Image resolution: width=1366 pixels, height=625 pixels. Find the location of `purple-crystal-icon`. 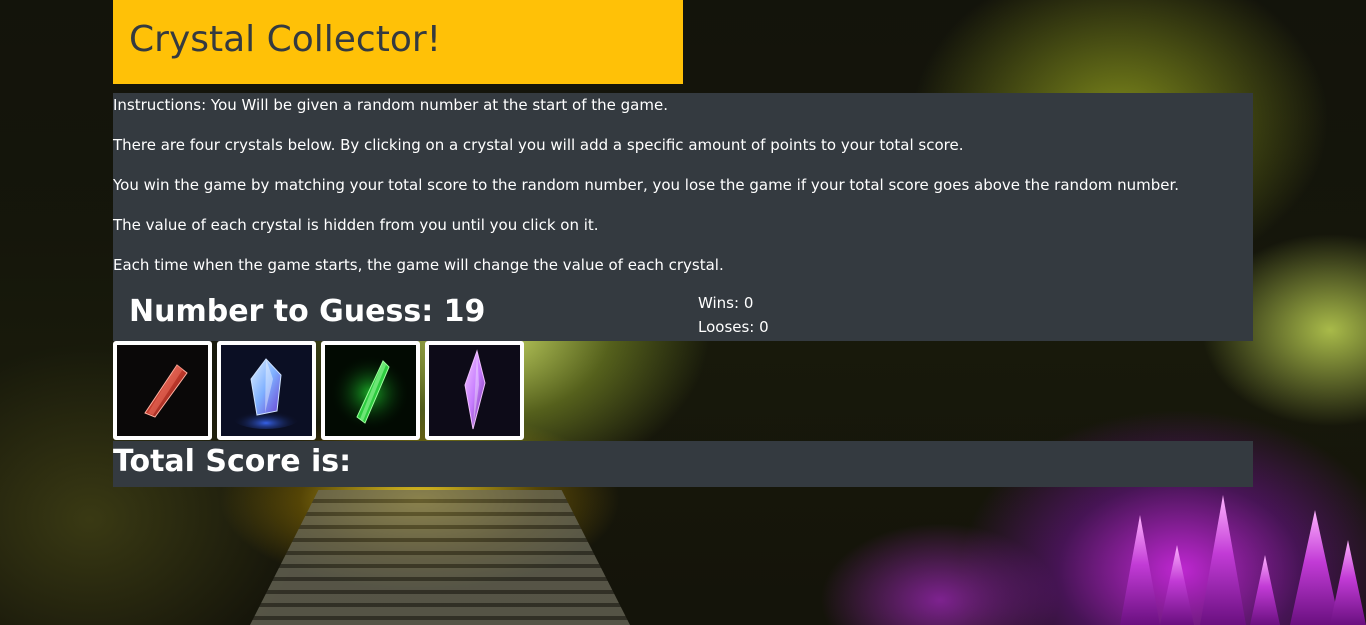

purple-crystal-icon is located at coordinates (474, 390).